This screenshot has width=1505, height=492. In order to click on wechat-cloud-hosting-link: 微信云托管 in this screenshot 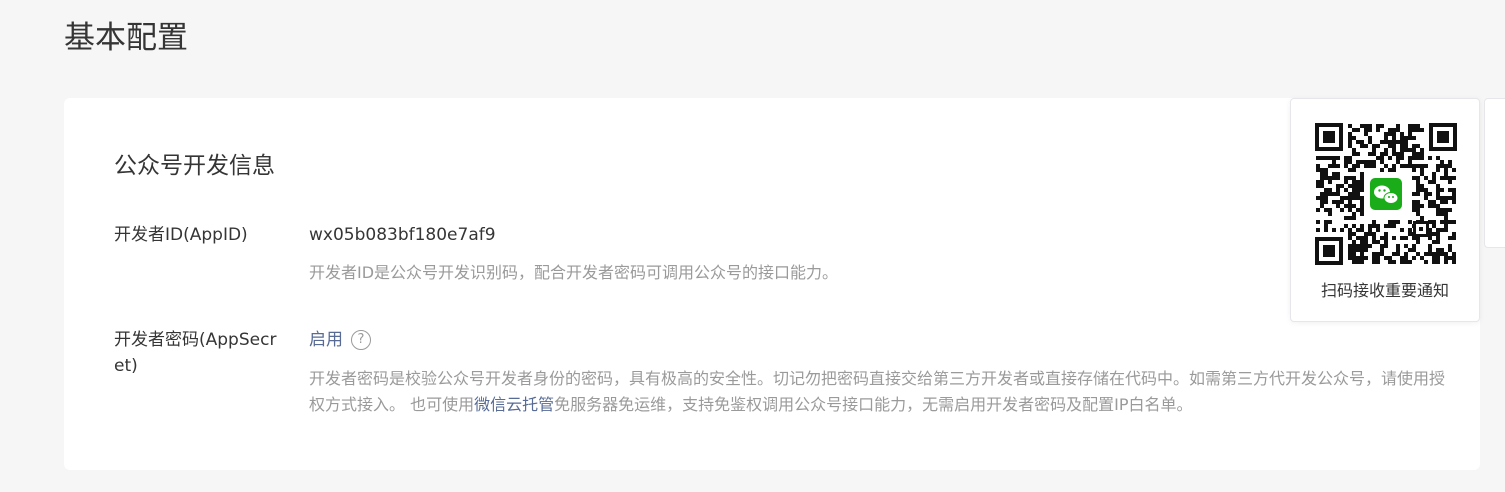, I will do `click(514, 404)`.